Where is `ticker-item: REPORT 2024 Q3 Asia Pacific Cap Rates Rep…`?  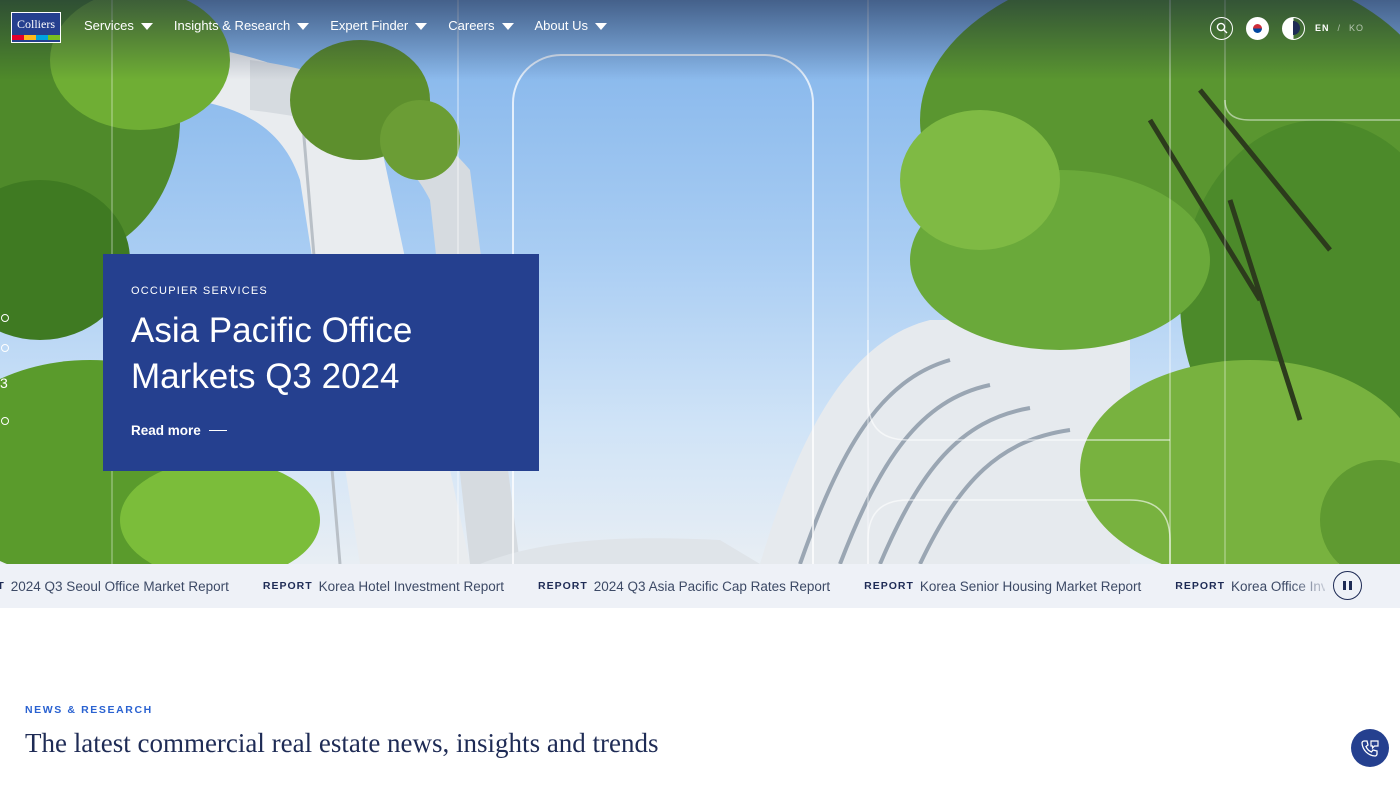
ticker-item: REPORT 2024 Q3 Asia Pacific Cap Rates Rep… is located at coordinates (684, 586).